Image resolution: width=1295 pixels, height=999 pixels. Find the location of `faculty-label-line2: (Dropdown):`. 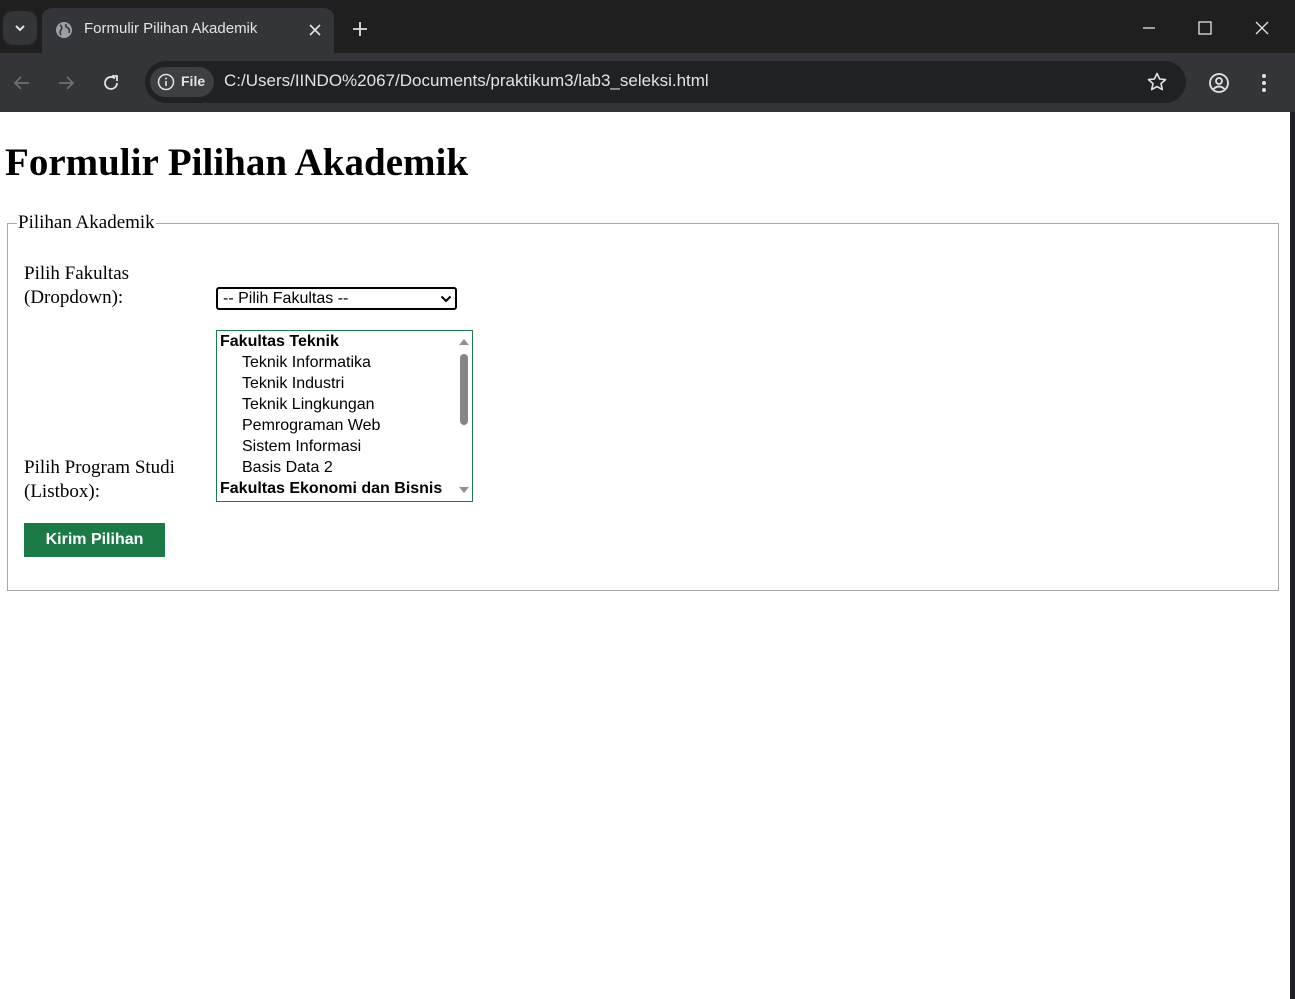

faculty-label-line2: (Dropdown): is located at coordinates (74, 297).